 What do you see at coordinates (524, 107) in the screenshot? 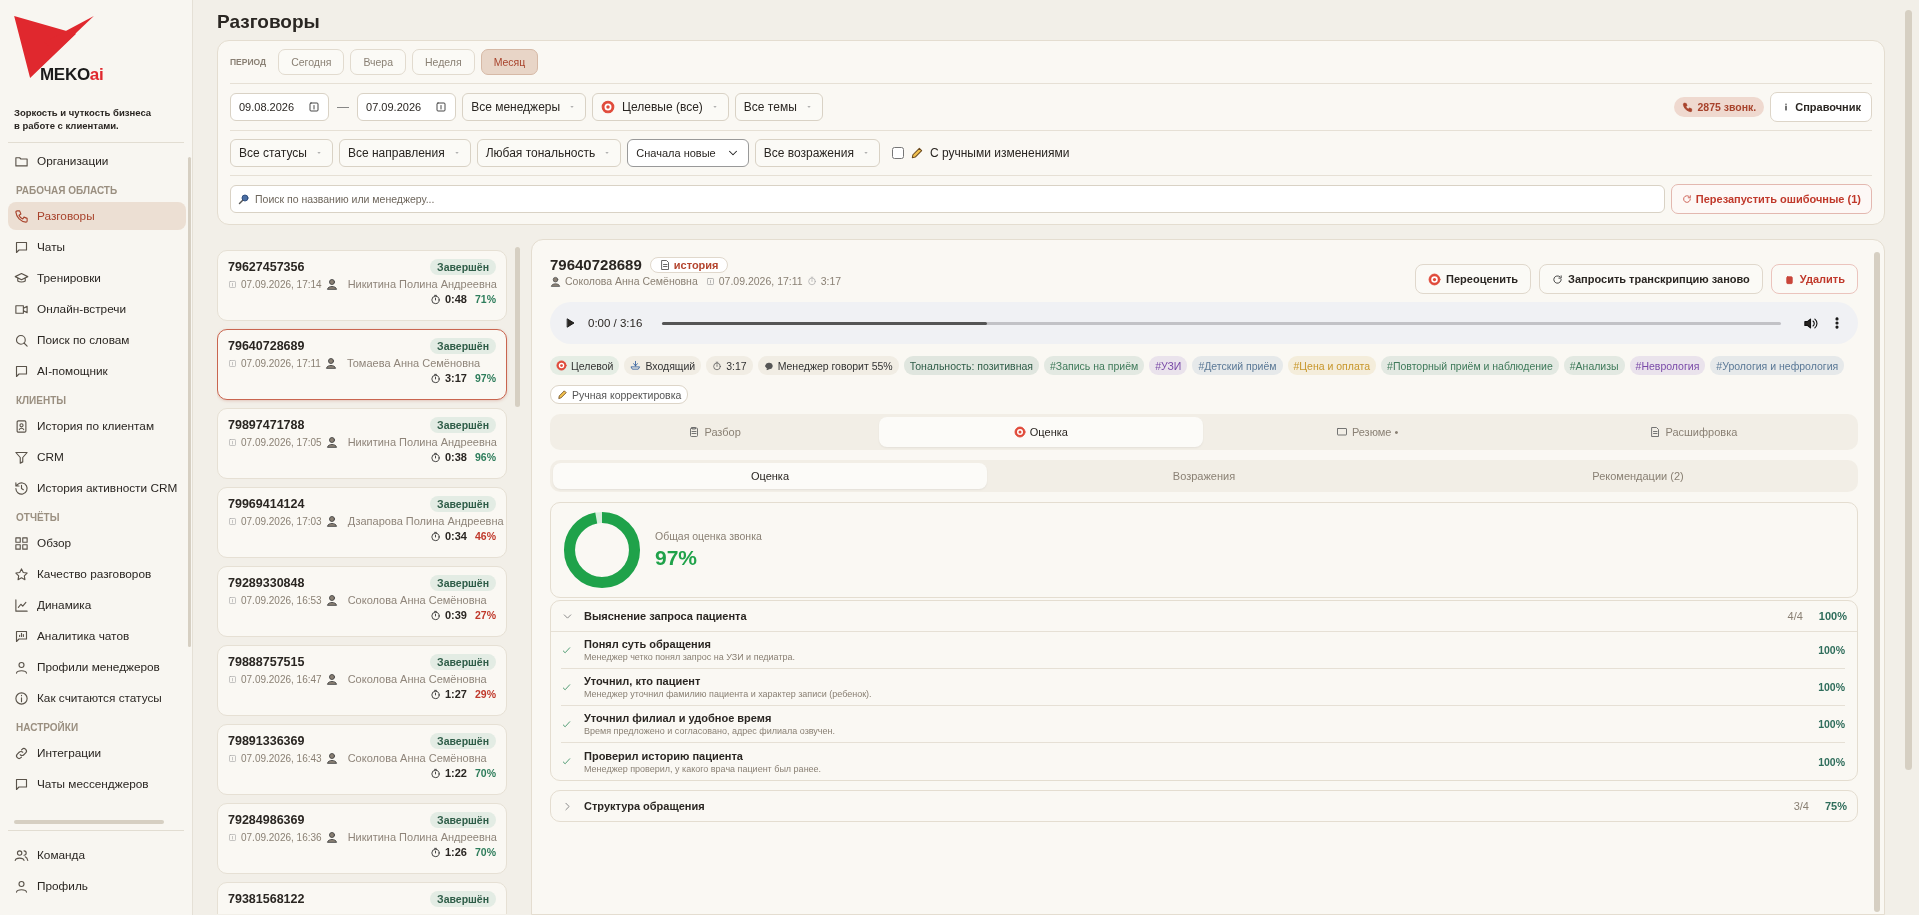
I see `dropdown: Все менеджеры` at bounding box center [524, 107].